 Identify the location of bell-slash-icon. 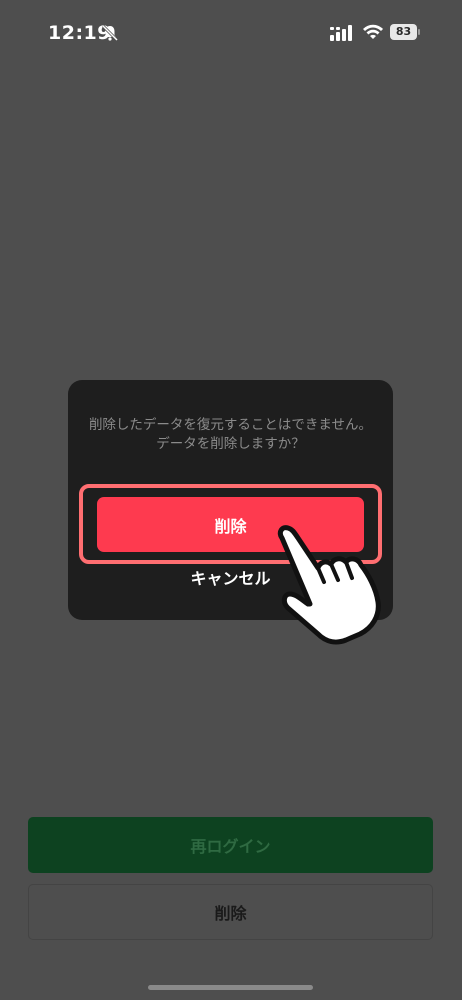
(110, 35).